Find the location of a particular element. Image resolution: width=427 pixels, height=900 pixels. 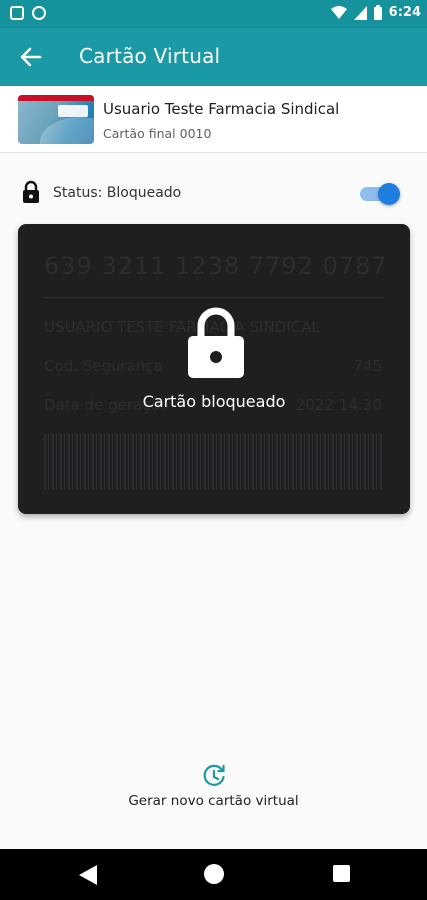

back-button is located at coordinates (31, 57).